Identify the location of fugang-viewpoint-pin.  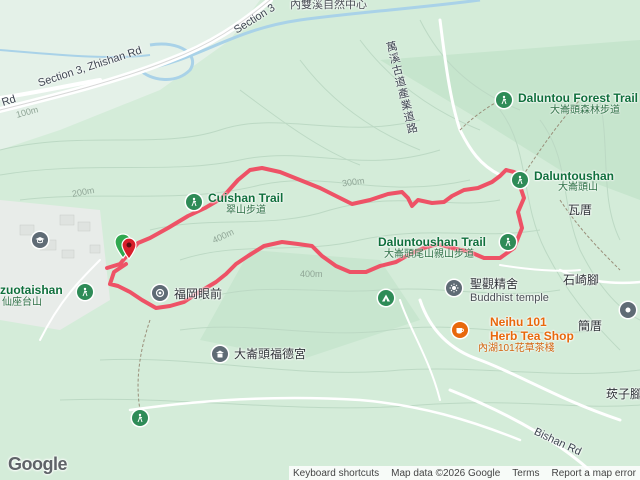
(160, 293).